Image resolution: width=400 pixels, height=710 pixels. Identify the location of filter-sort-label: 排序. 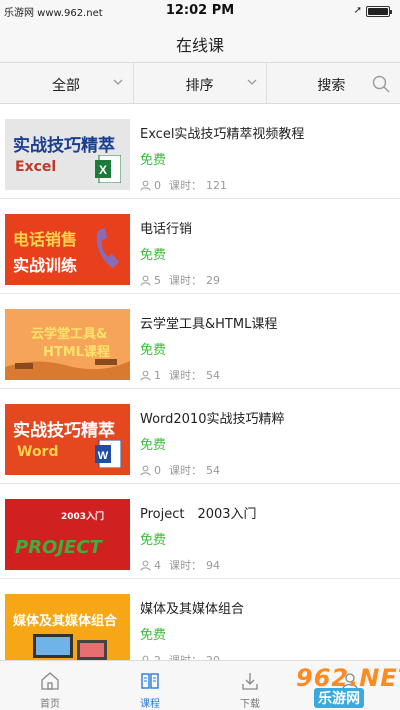
(199, 86).